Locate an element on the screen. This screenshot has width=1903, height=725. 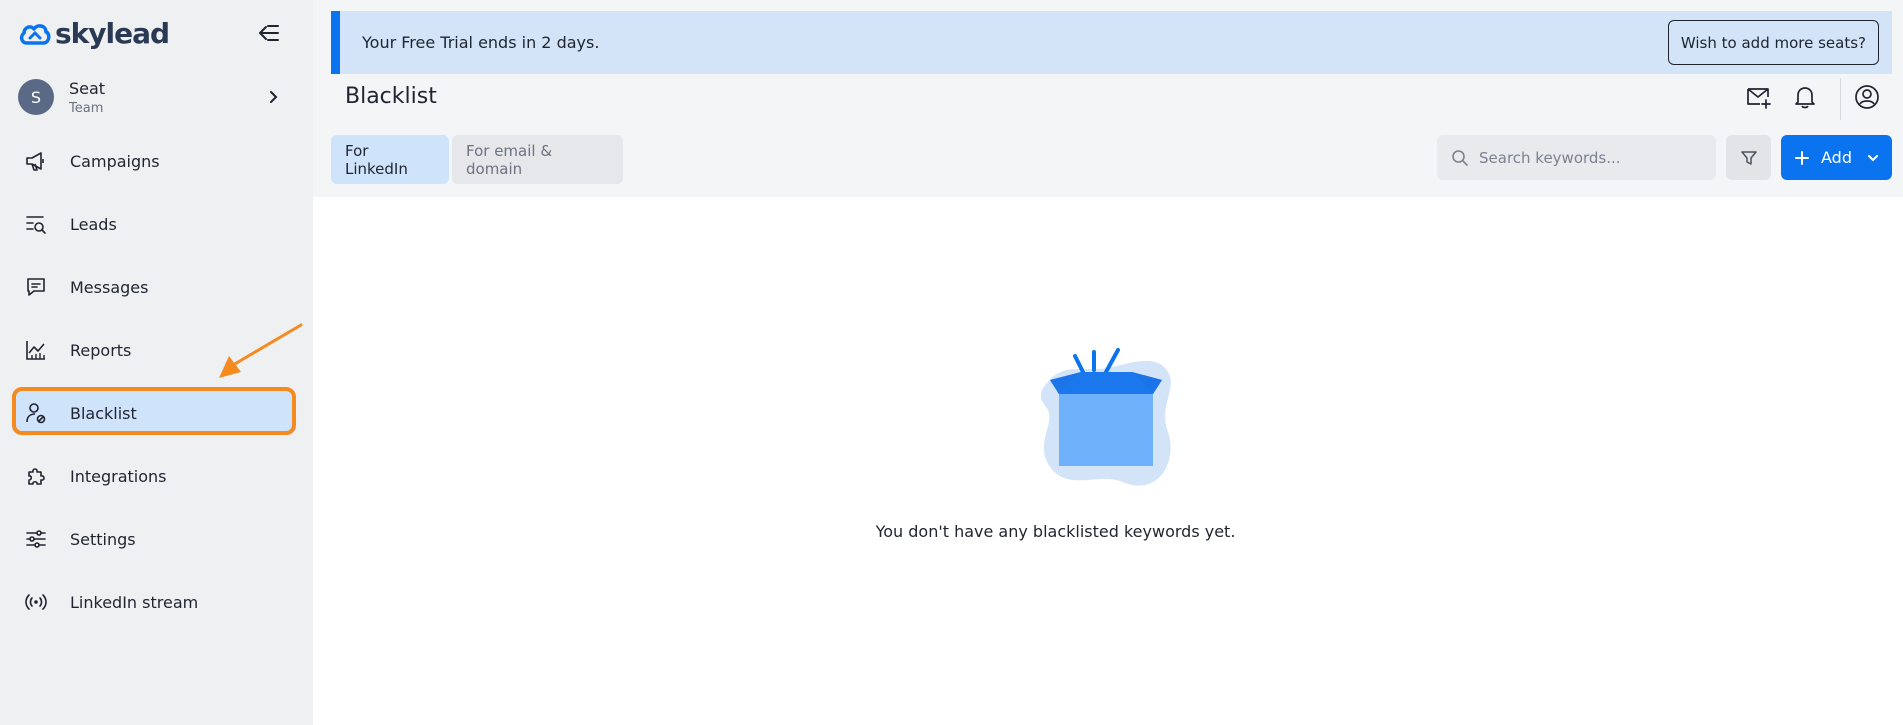
user-profile-icon is located at coordinates (1867, 97).